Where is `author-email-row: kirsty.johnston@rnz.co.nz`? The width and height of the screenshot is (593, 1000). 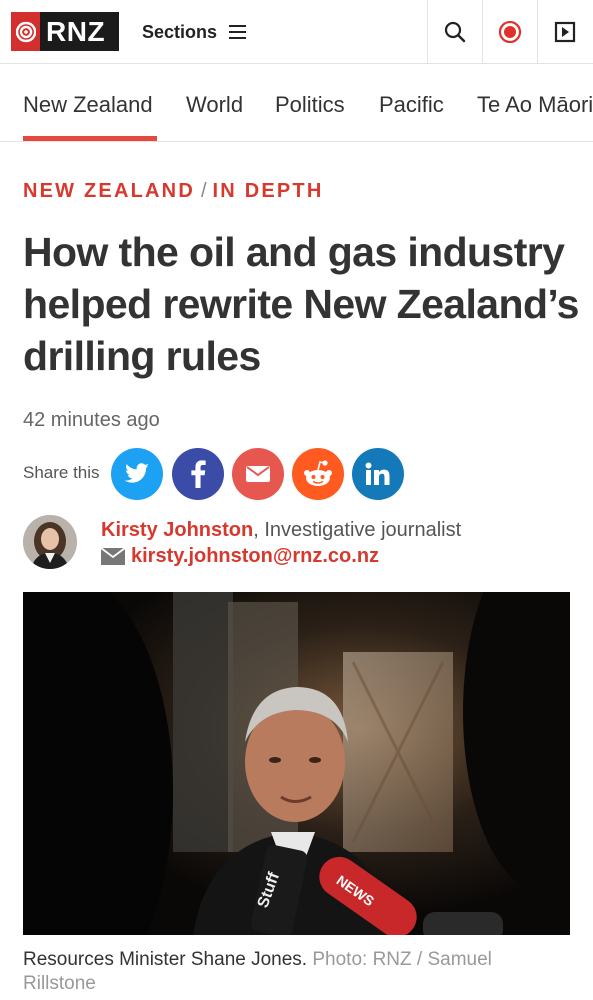
author-email-row: kirsty.johnston@rnz.co.nz is located at coordinates (240, 556).